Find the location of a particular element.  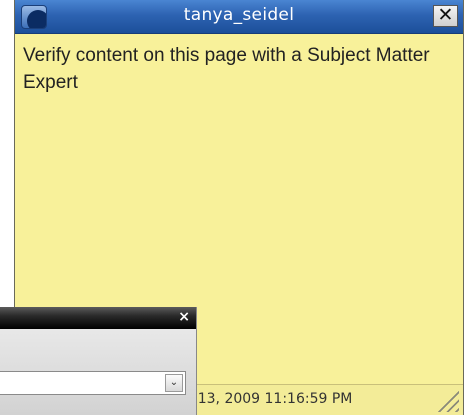

resize-grip-icon is located at coordinates (448, 401).